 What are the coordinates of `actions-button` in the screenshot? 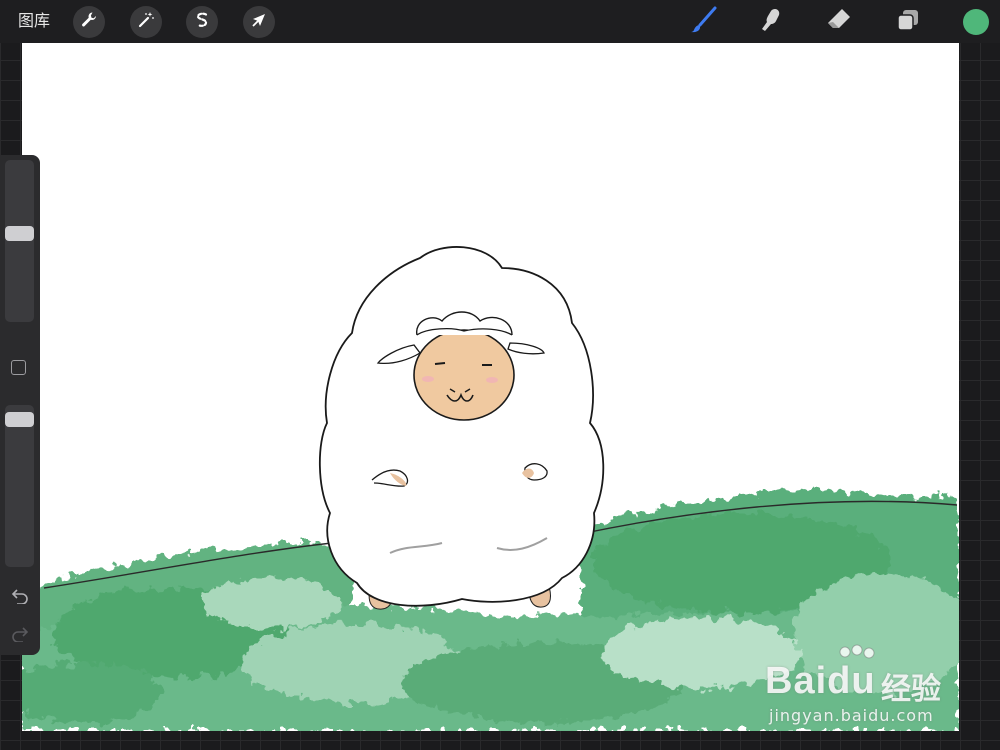 It's located at (89, 22).